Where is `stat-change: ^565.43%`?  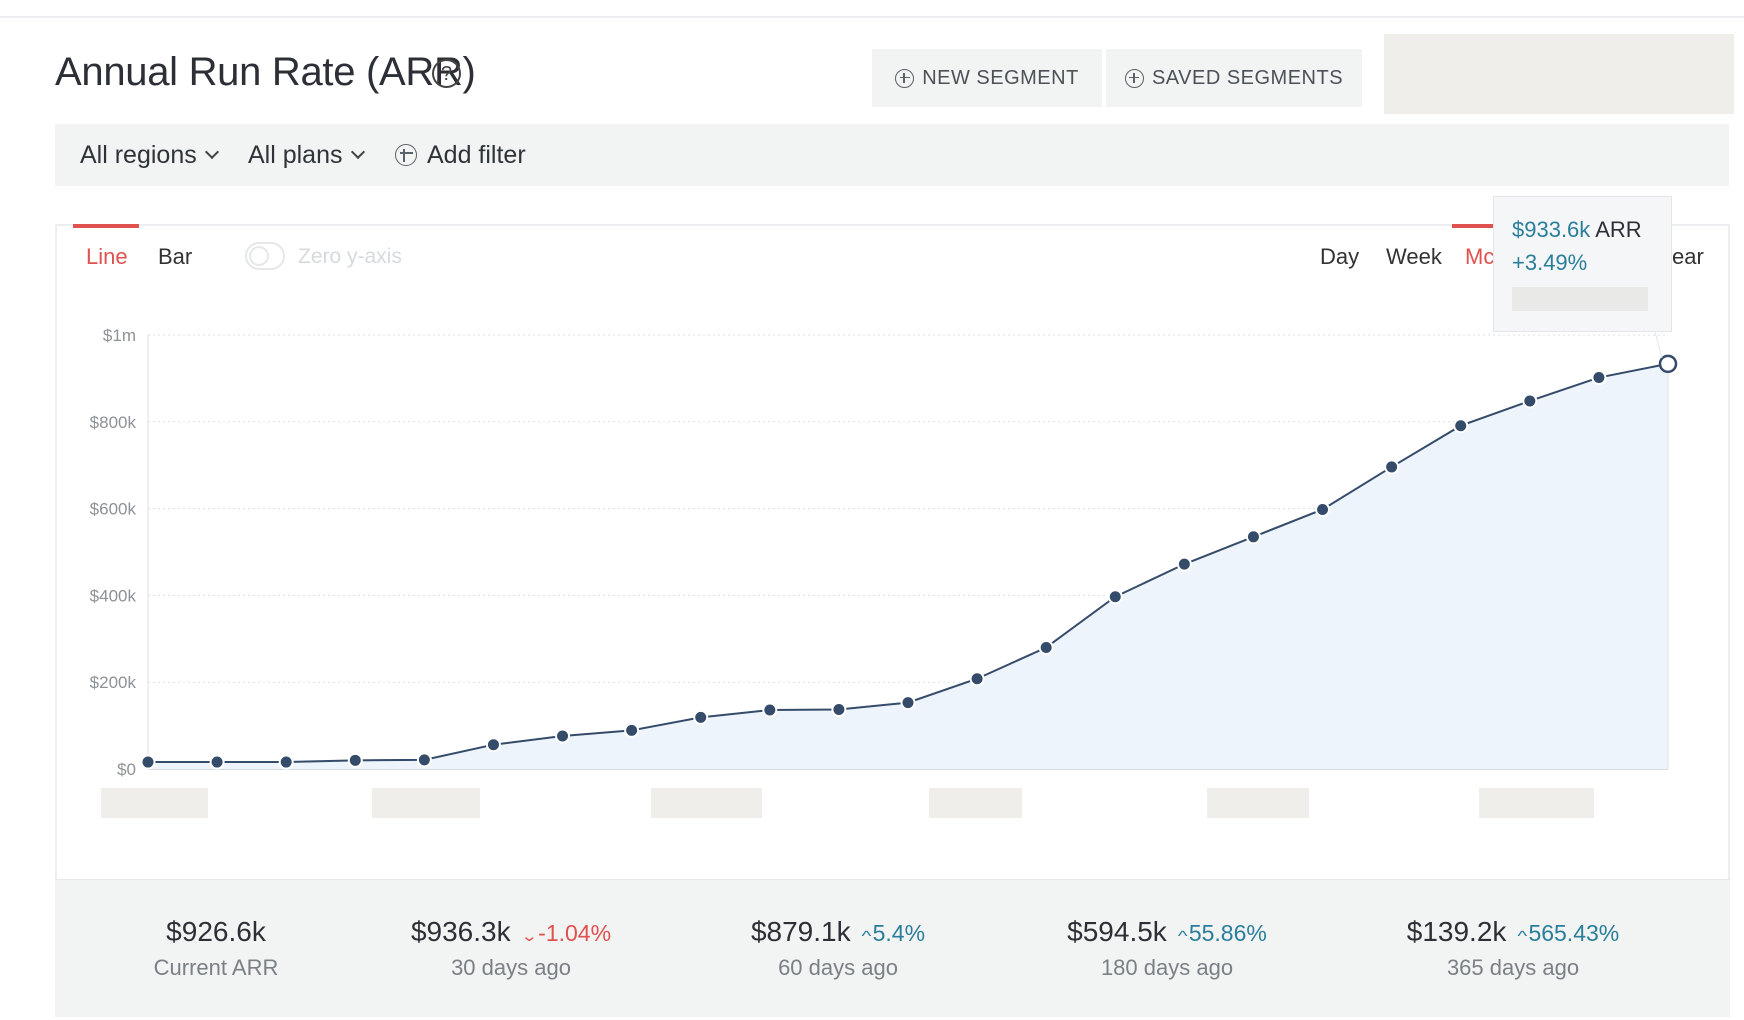 stat-change: ^565.43% is located at coordinates (1568, 933).